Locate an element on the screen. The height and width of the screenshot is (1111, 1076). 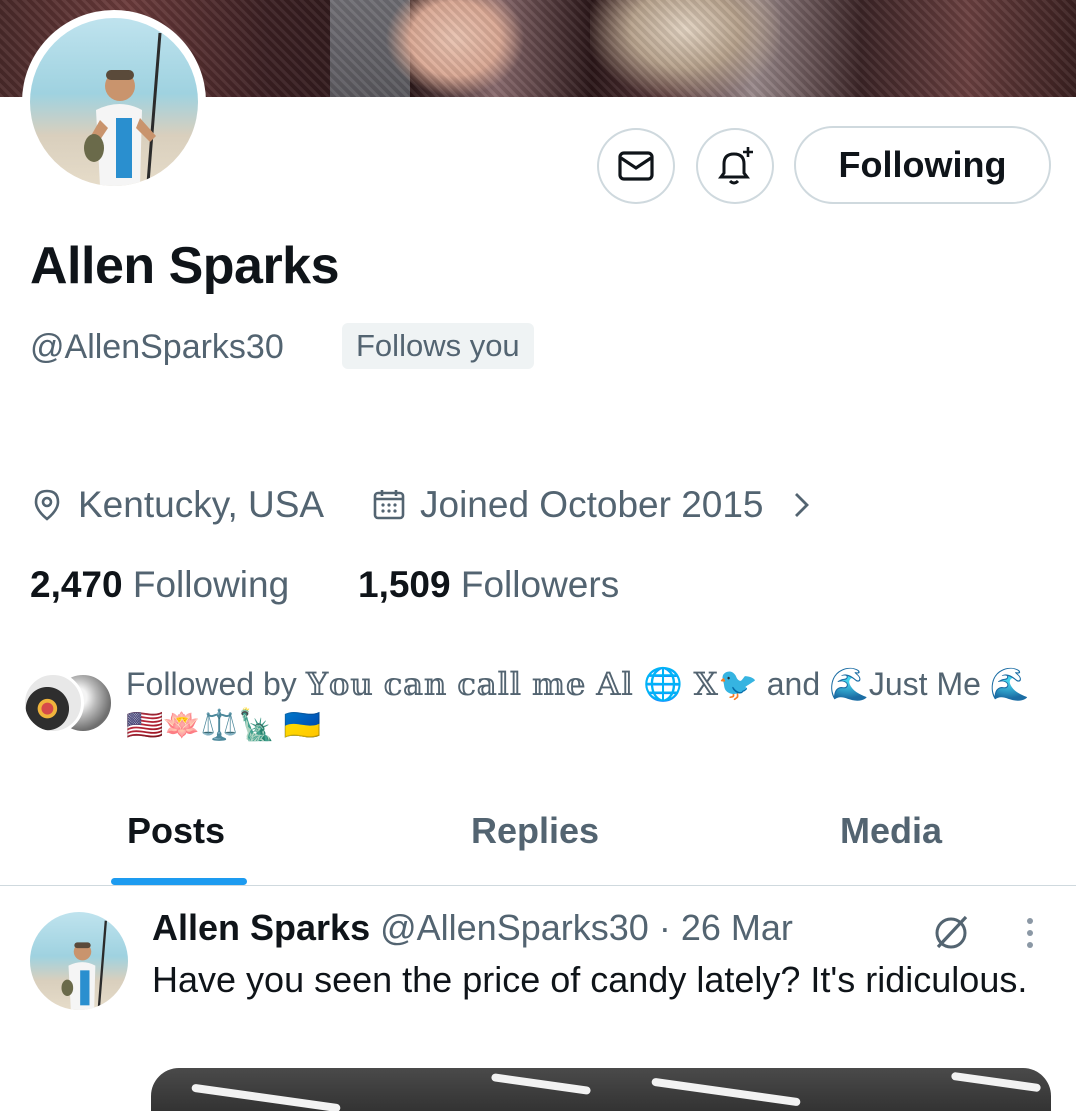
following-stat: 2,470 Following is located at coordinates (159, 585).